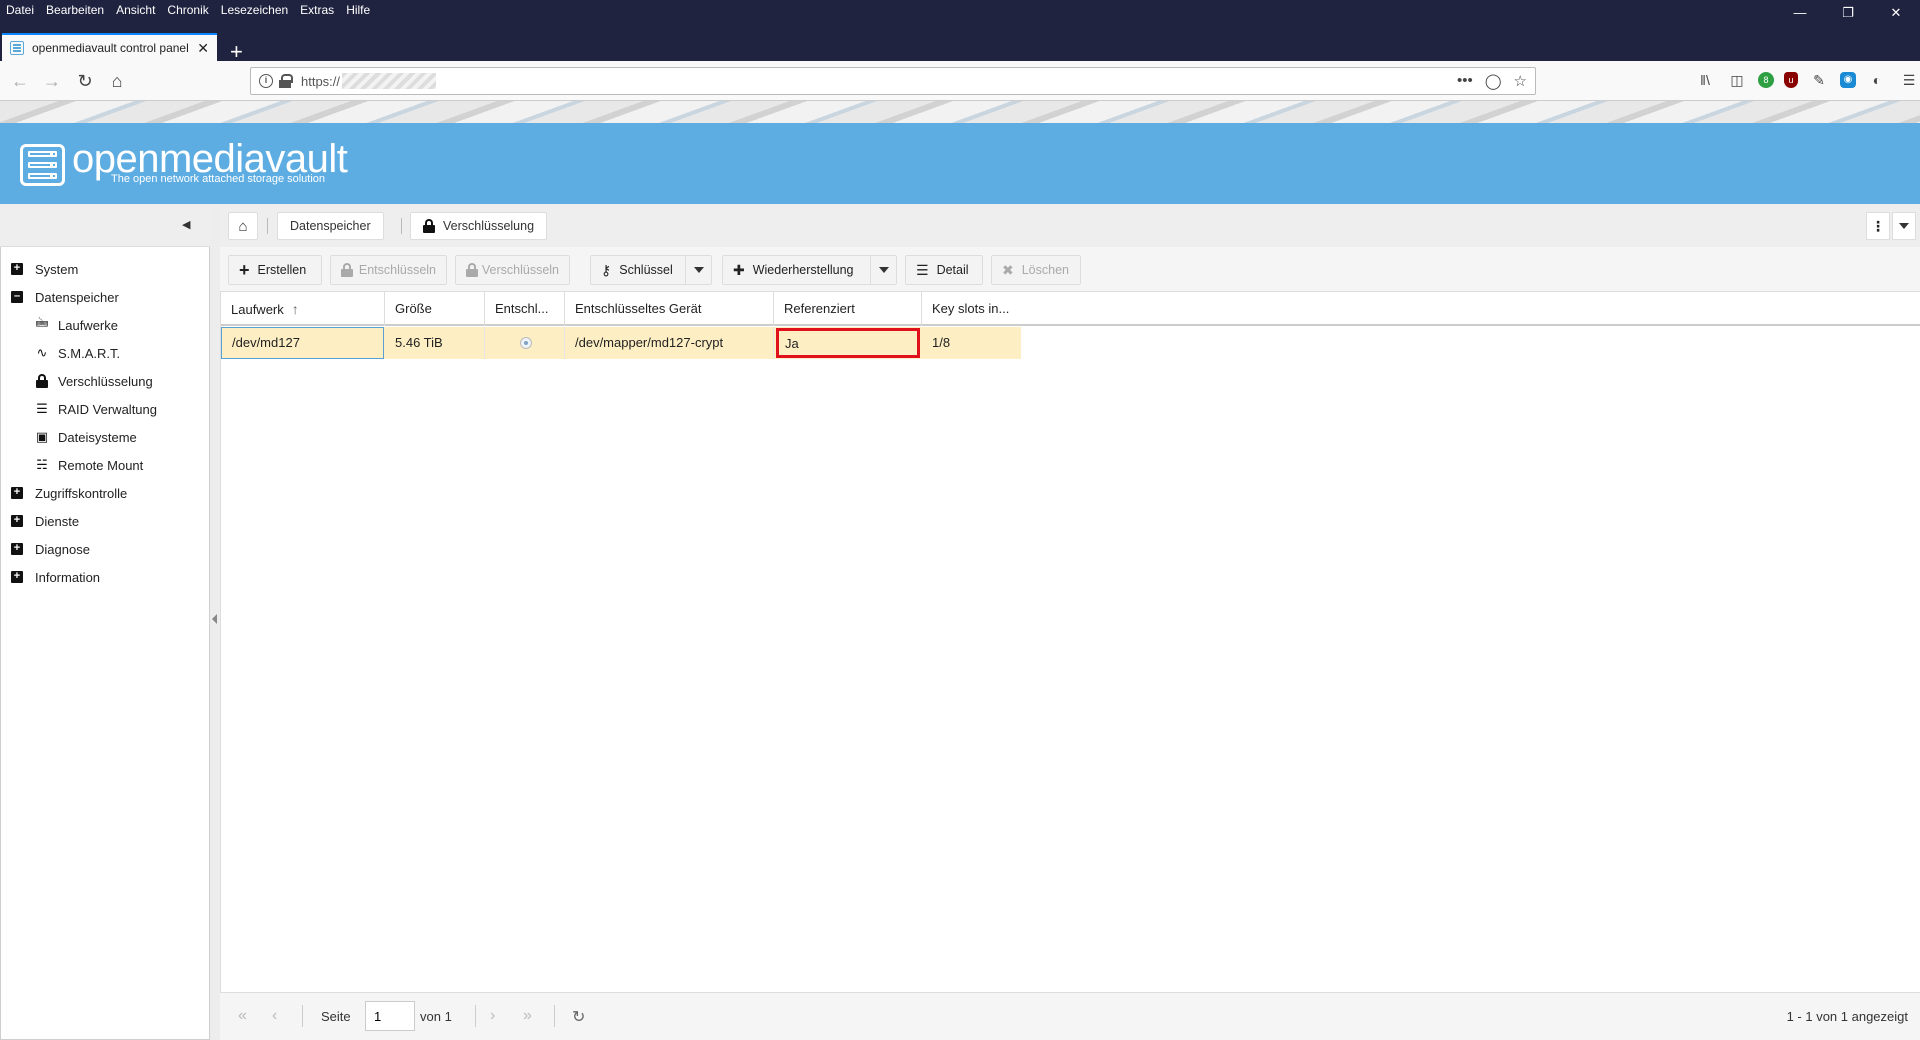 This screenshot has width=1920, height=1040. I want to click on nav-item-label: Datenspeicher, so click(77, 297).